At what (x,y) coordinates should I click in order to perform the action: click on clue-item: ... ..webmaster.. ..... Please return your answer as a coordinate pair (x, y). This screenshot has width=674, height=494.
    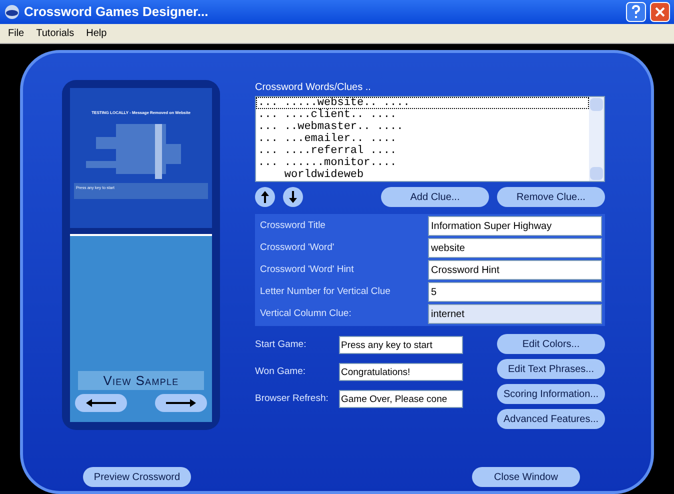
    Looking at the image, I should click on (422, 127).